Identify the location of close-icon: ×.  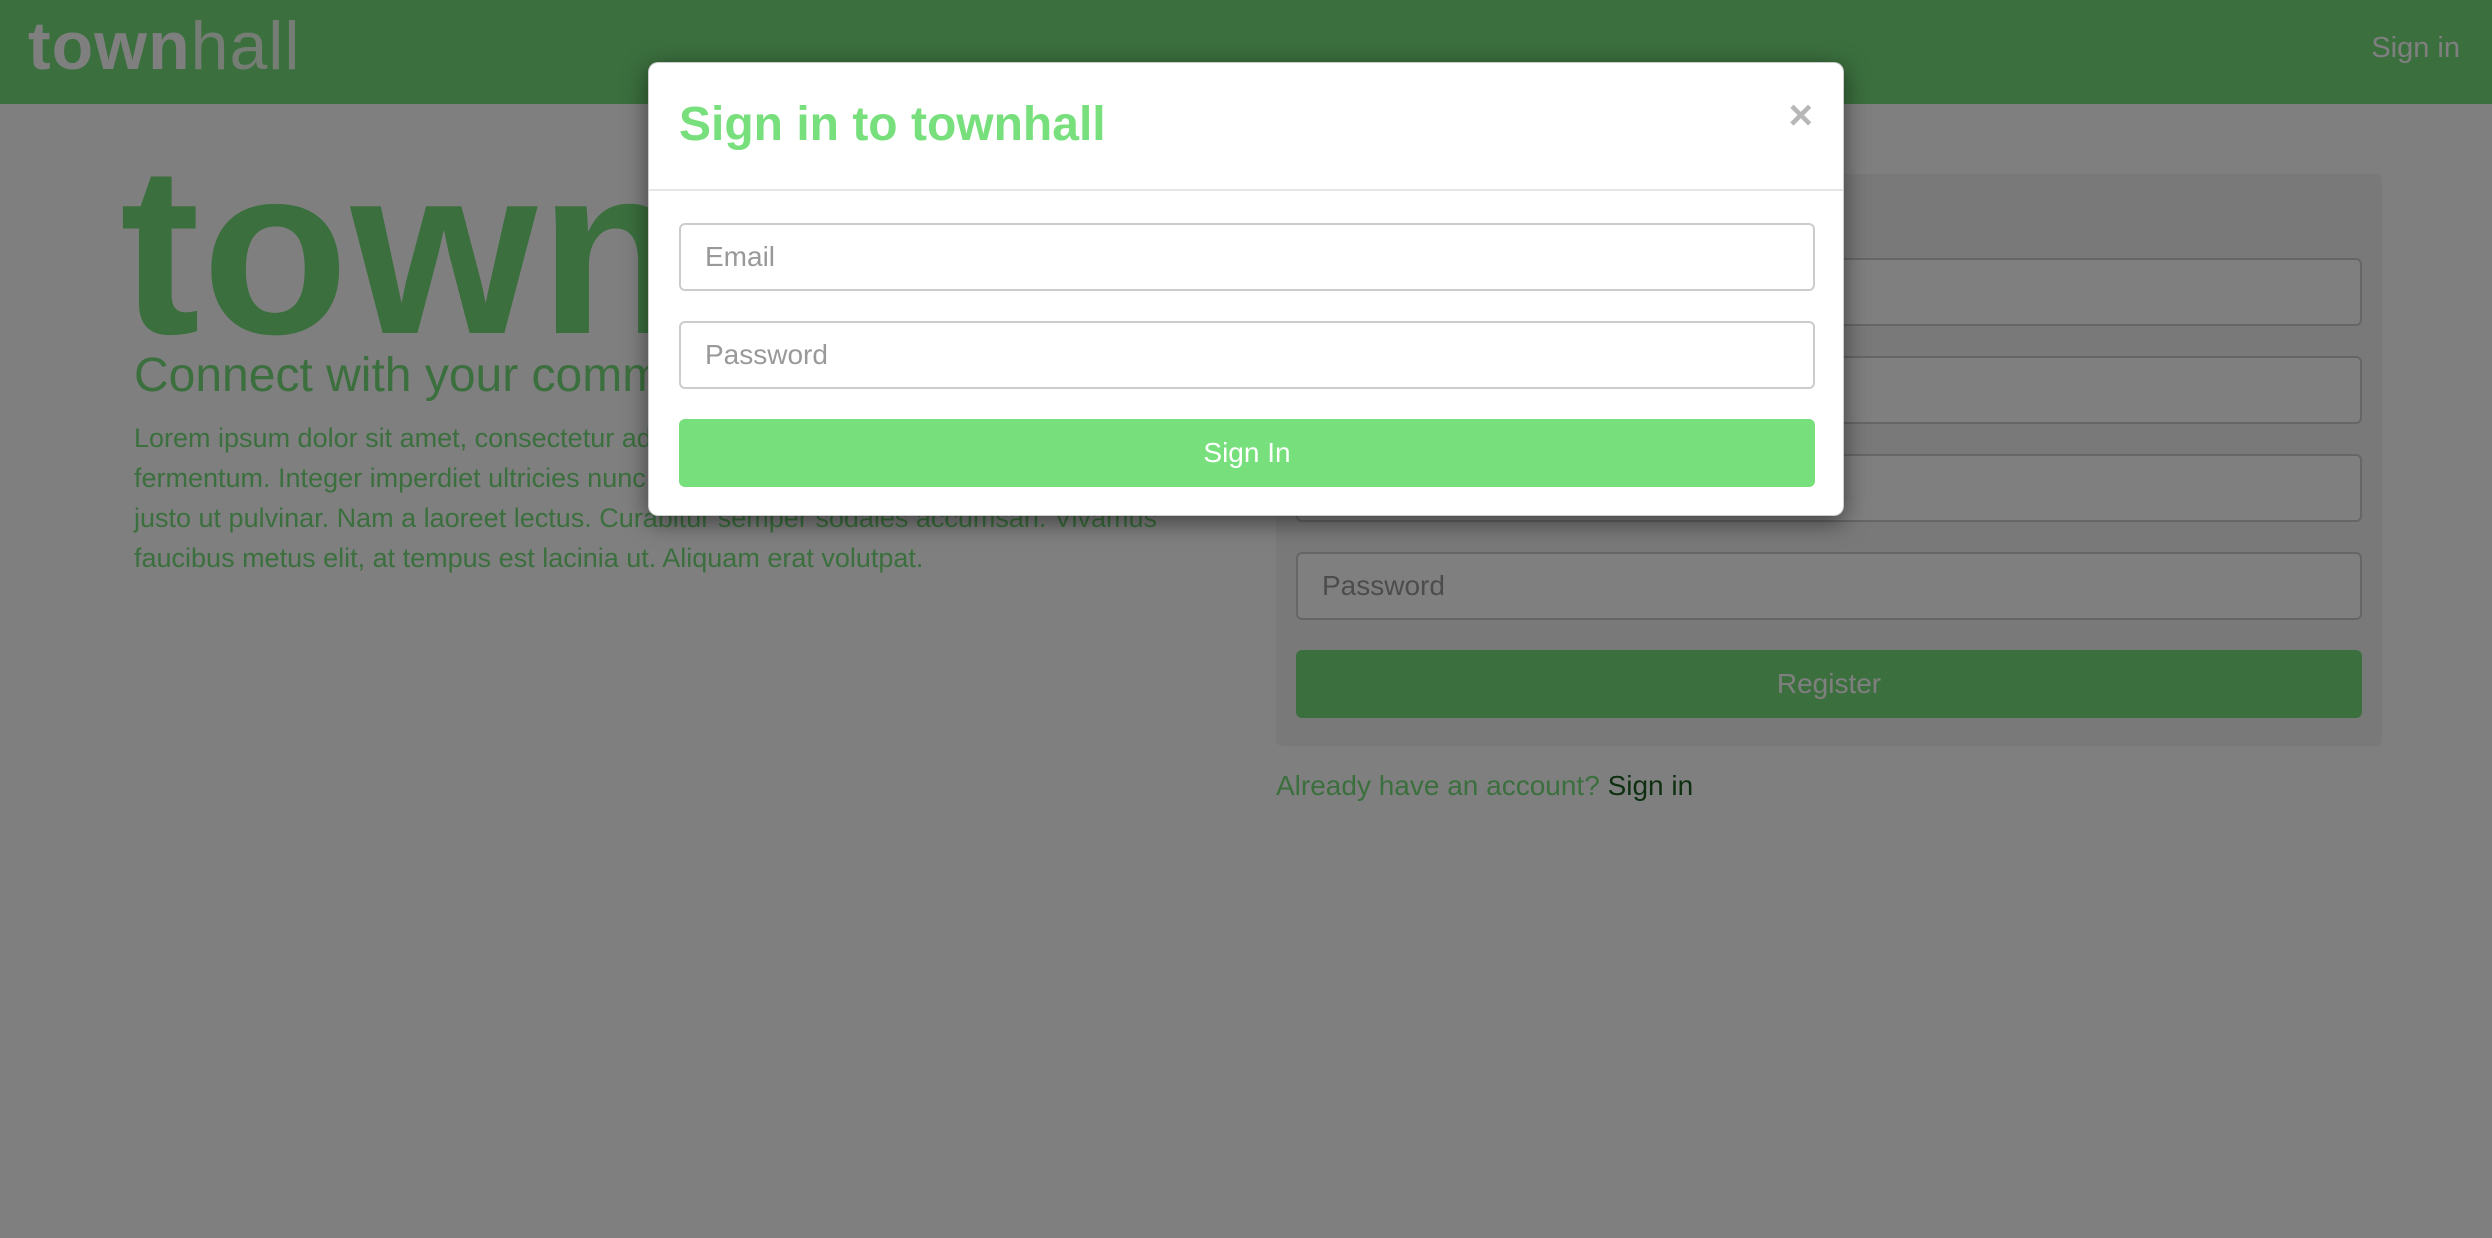
(1800, 115).